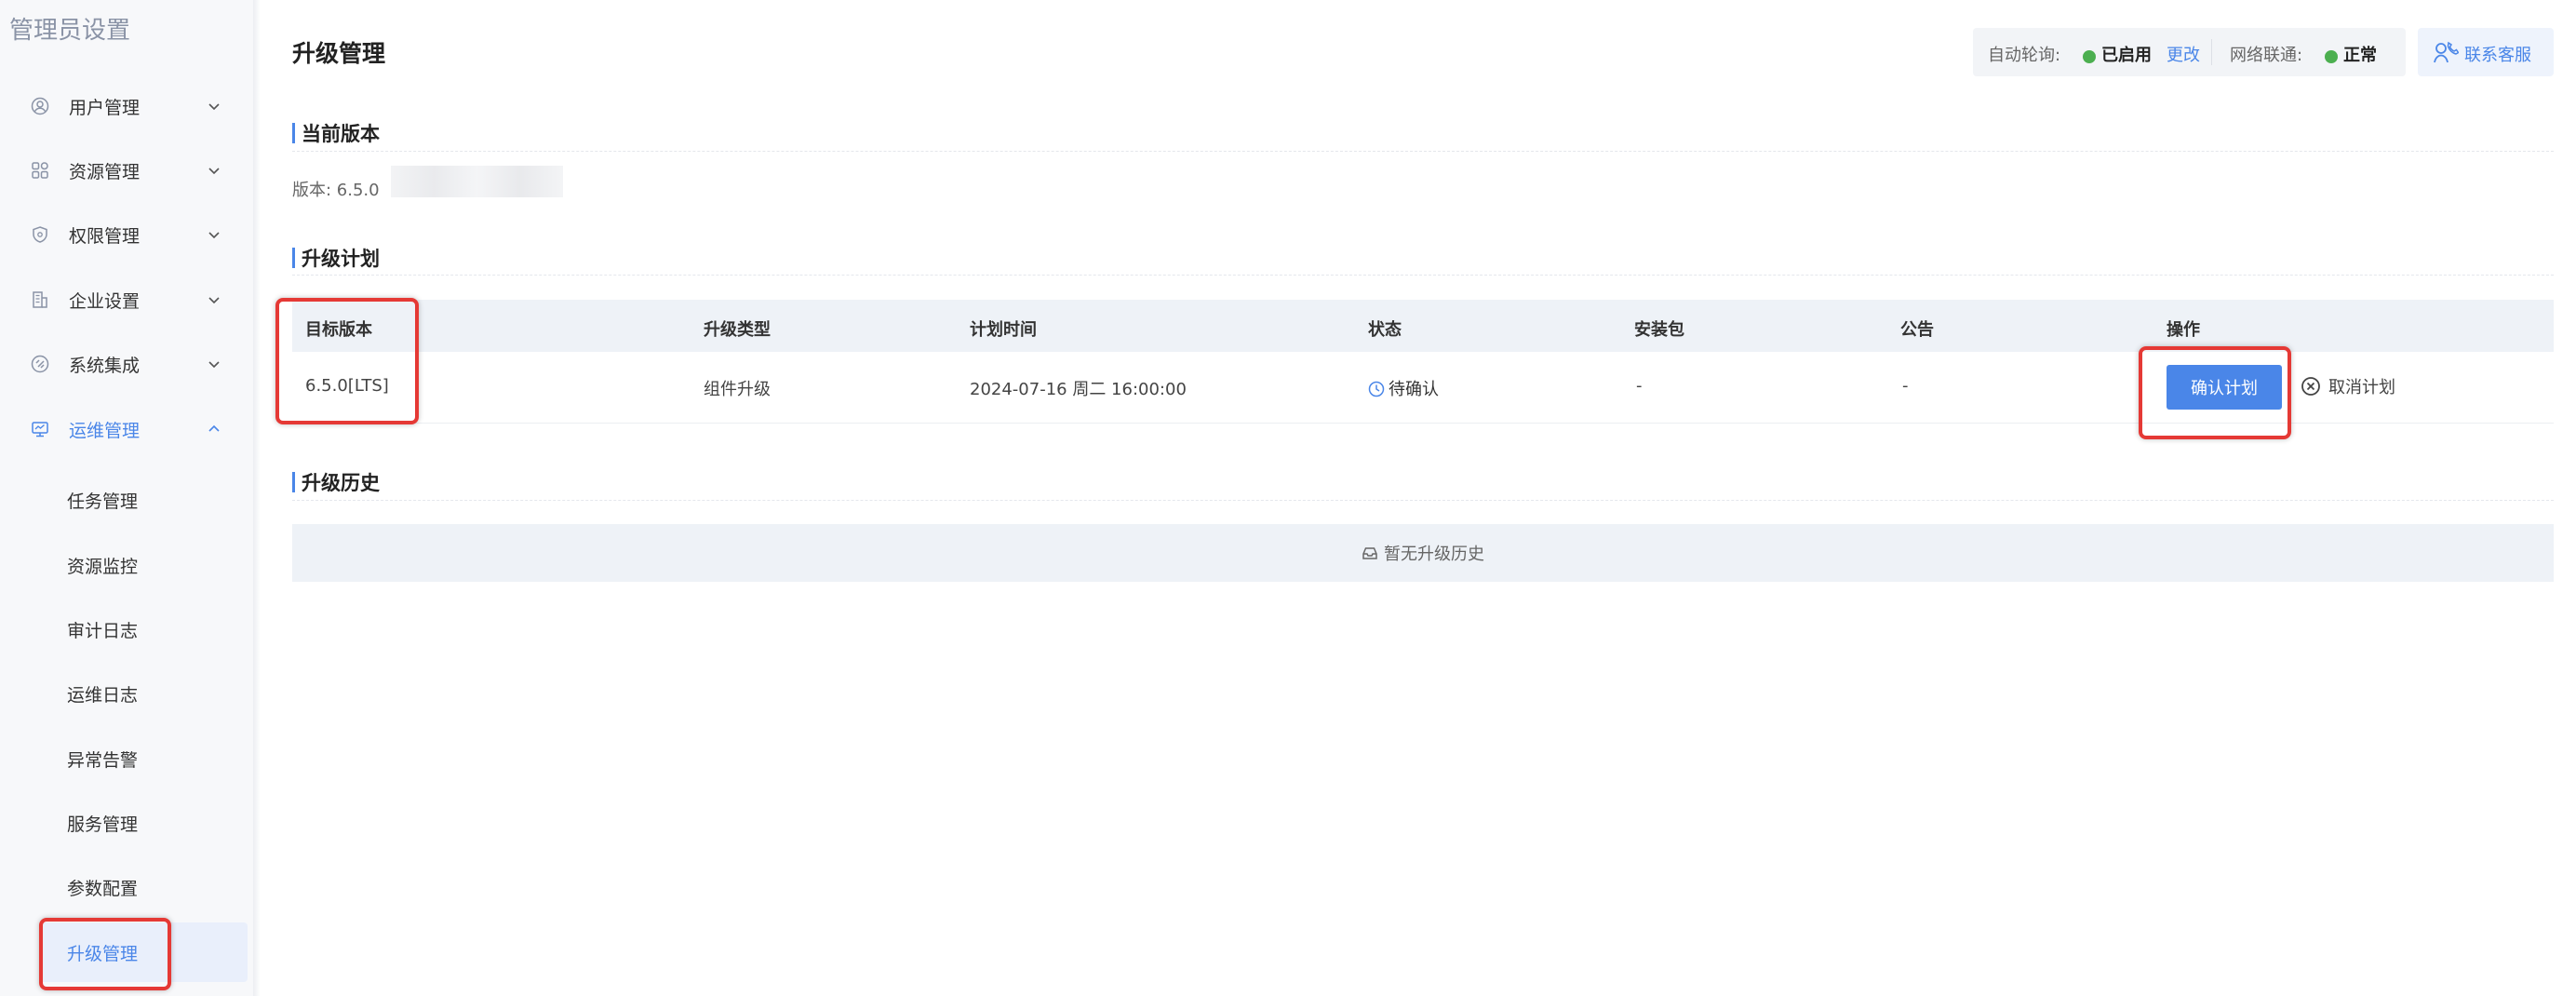 The width and height of the screenshot is (2576, 996). What do you see at coordinates (105, 430) in the screenshot?
I see `menu-group-label: 运维管理` at bounding box center [105, 430].